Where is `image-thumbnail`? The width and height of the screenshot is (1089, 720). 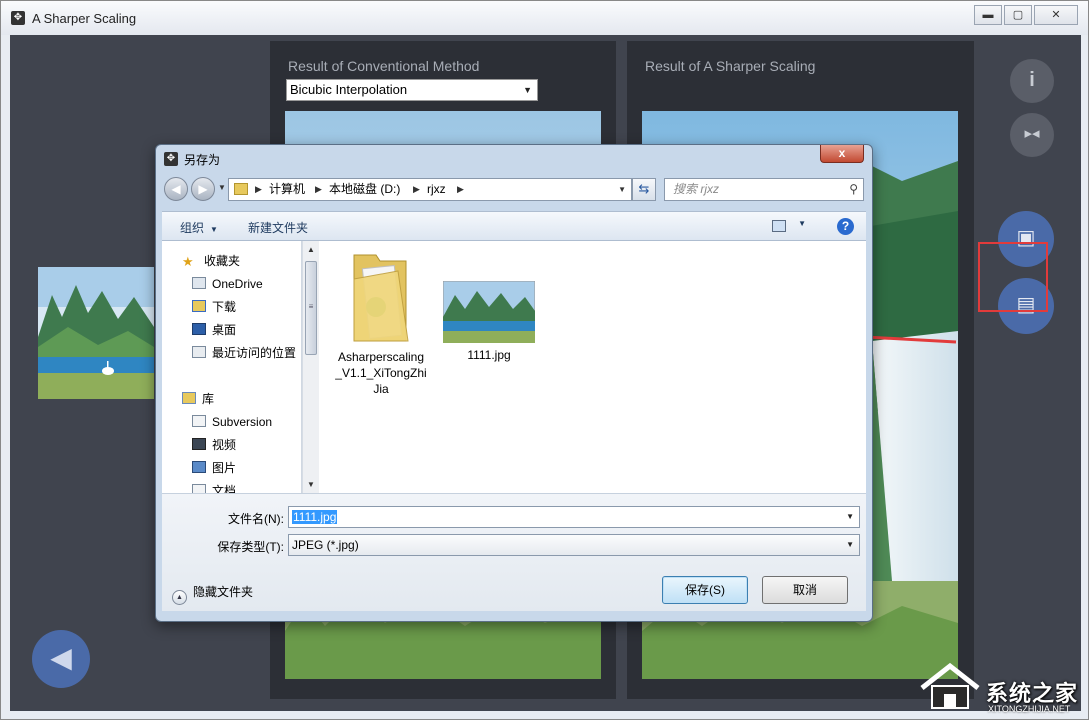
image-thumbnail is located at coordinates (489, 312).